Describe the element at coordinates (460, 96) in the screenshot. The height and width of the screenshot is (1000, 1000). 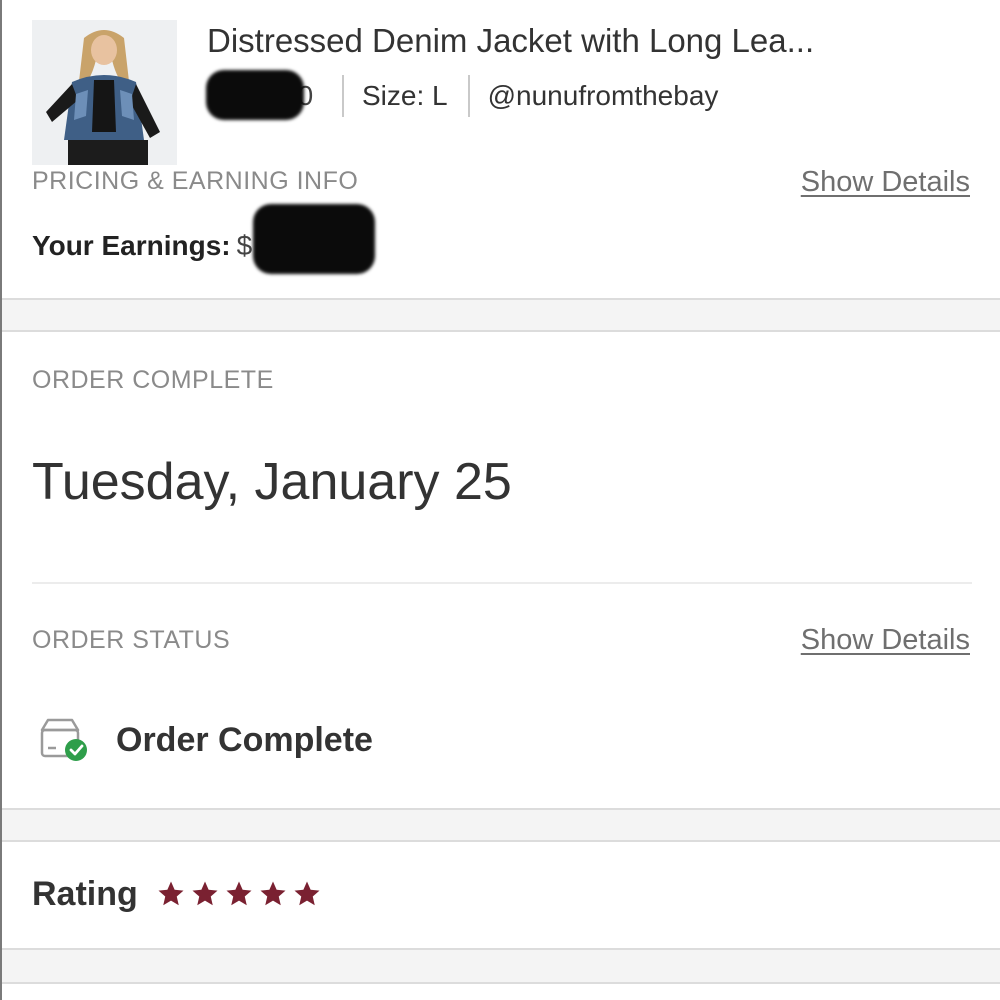
I see `product-meta-row: 00 Size: L @nunufromthebay` at that location.